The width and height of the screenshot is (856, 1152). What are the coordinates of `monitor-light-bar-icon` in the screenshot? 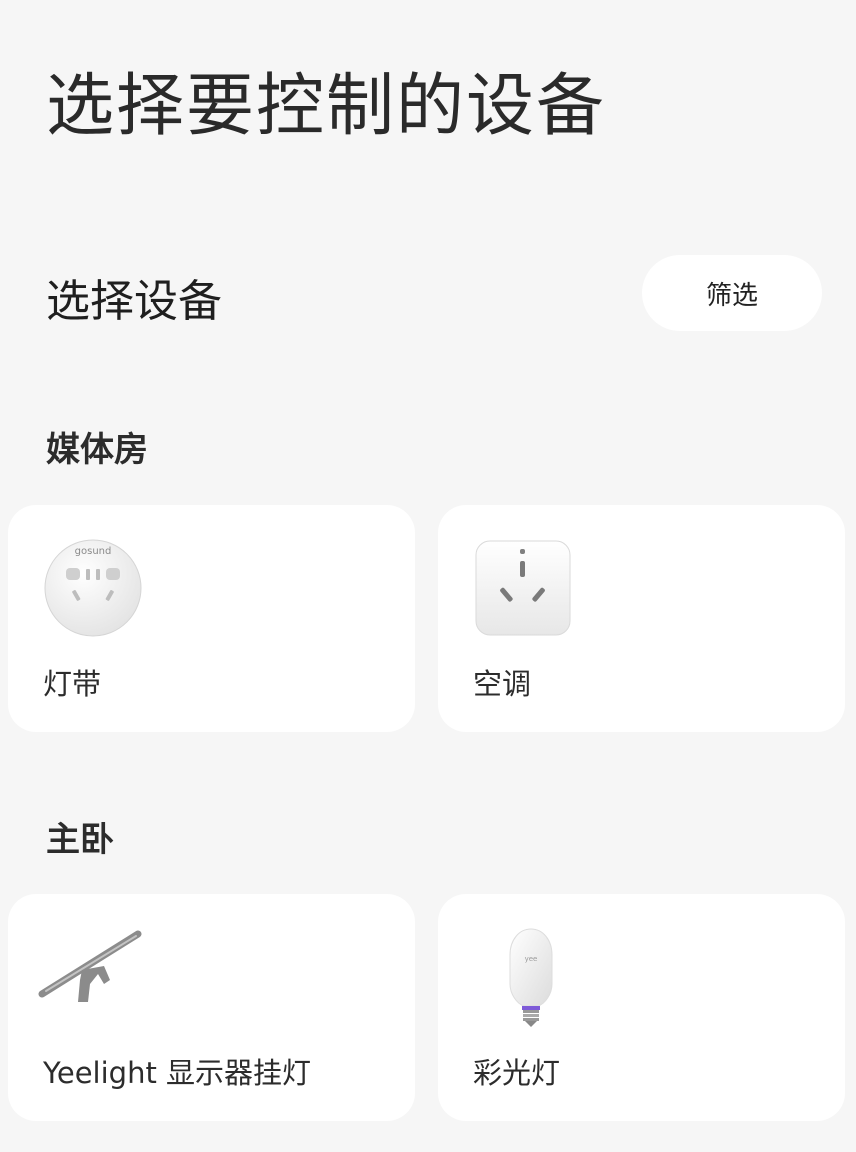 It's located at (90, 966).